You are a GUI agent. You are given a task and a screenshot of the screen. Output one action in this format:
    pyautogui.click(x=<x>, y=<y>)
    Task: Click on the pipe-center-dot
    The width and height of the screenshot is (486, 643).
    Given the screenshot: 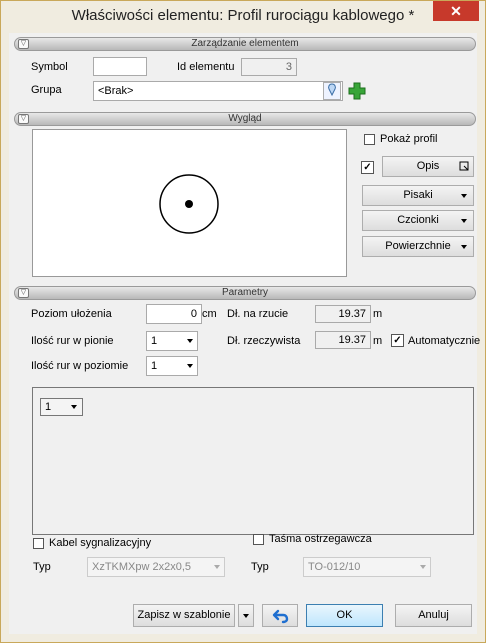 What is the action you would take?
    pyautogui.click(x=189, y=204)
    